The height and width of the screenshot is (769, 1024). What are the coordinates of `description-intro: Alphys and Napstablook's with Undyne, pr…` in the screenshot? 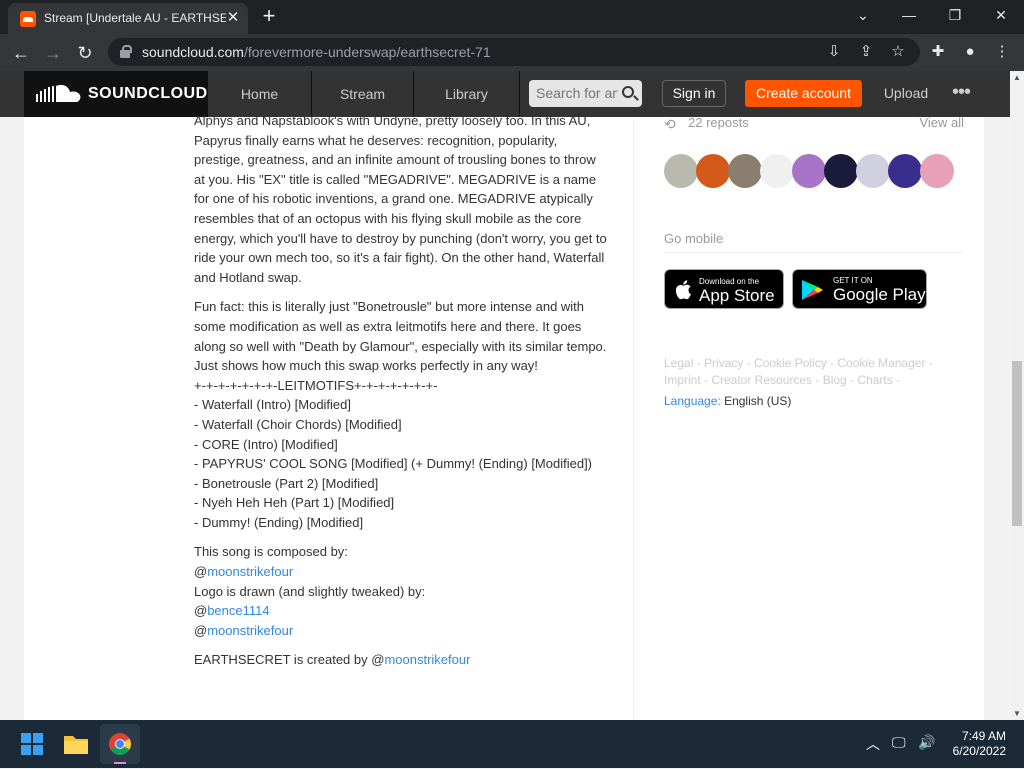 It's located at (400, 199).